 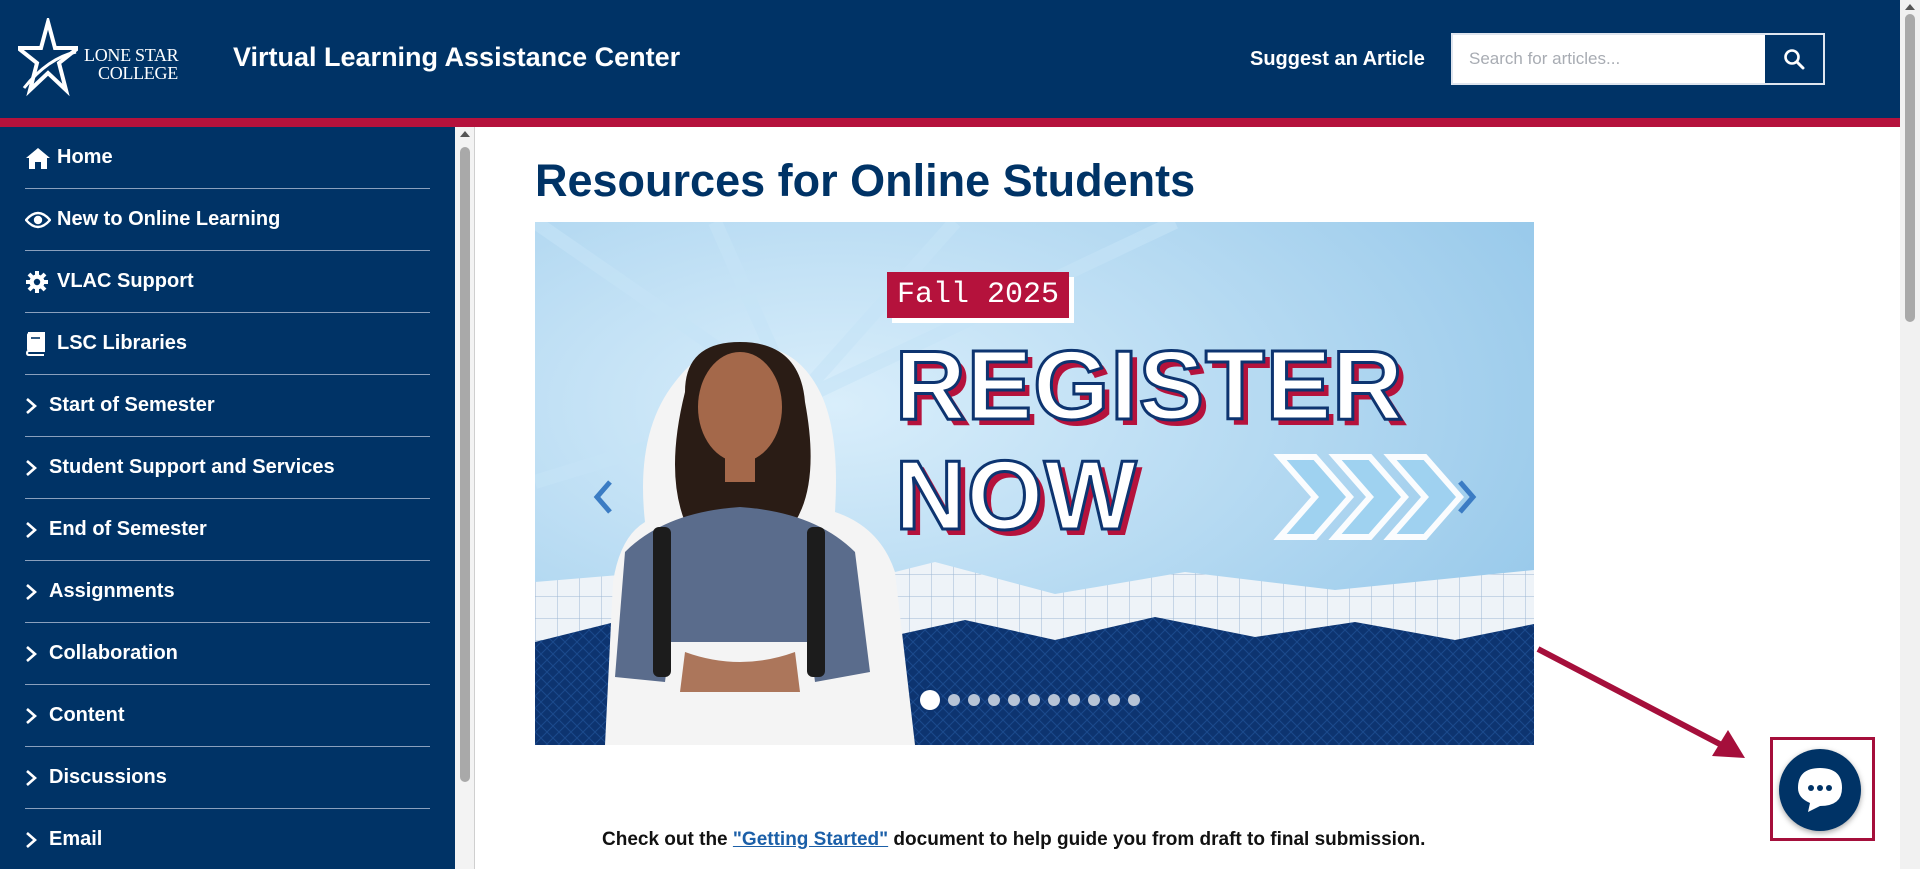 What do you see at coordinates (1337, 59) in the screenshot?
I see `suggest-article-link: Suggest an Article` at bounding box center [1337, 59].